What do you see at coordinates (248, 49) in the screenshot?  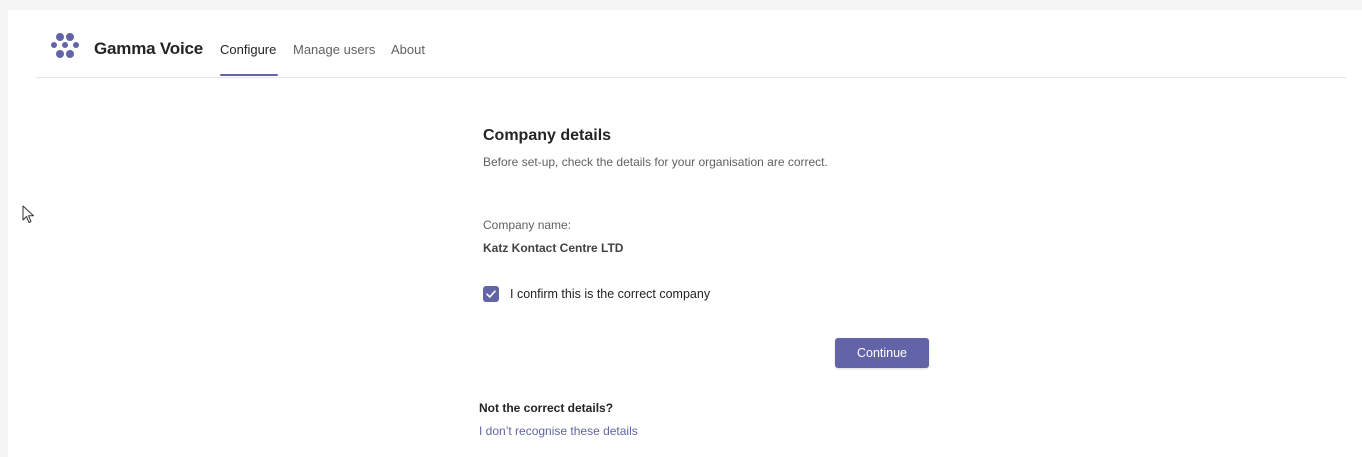 I see `tab-configure: Configure` at bounding box center [248, 49].